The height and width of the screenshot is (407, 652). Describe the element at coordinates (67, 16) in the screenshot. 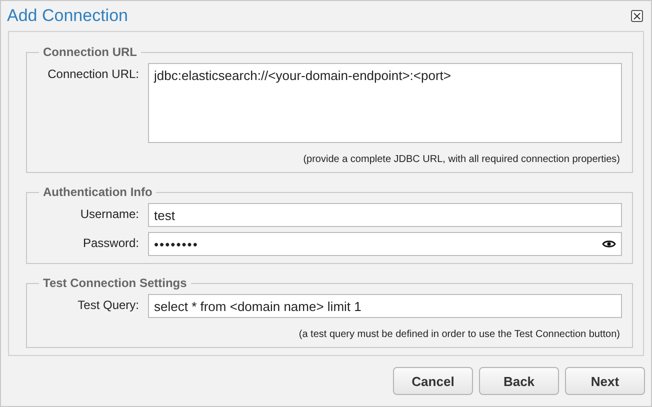

I see `window-title: Add Connection` at that location.